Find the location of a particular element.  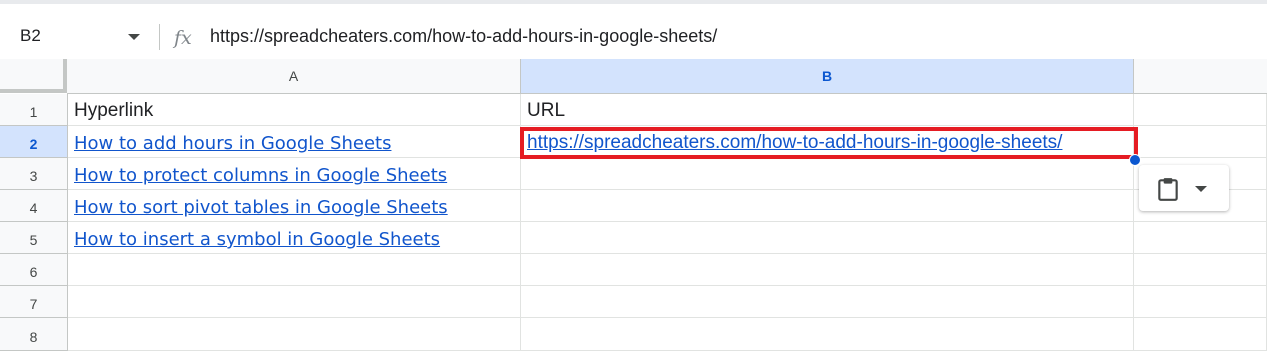

hyperlink: How to insert a symbol in Google Sheets is located at coordinates (257, 239).